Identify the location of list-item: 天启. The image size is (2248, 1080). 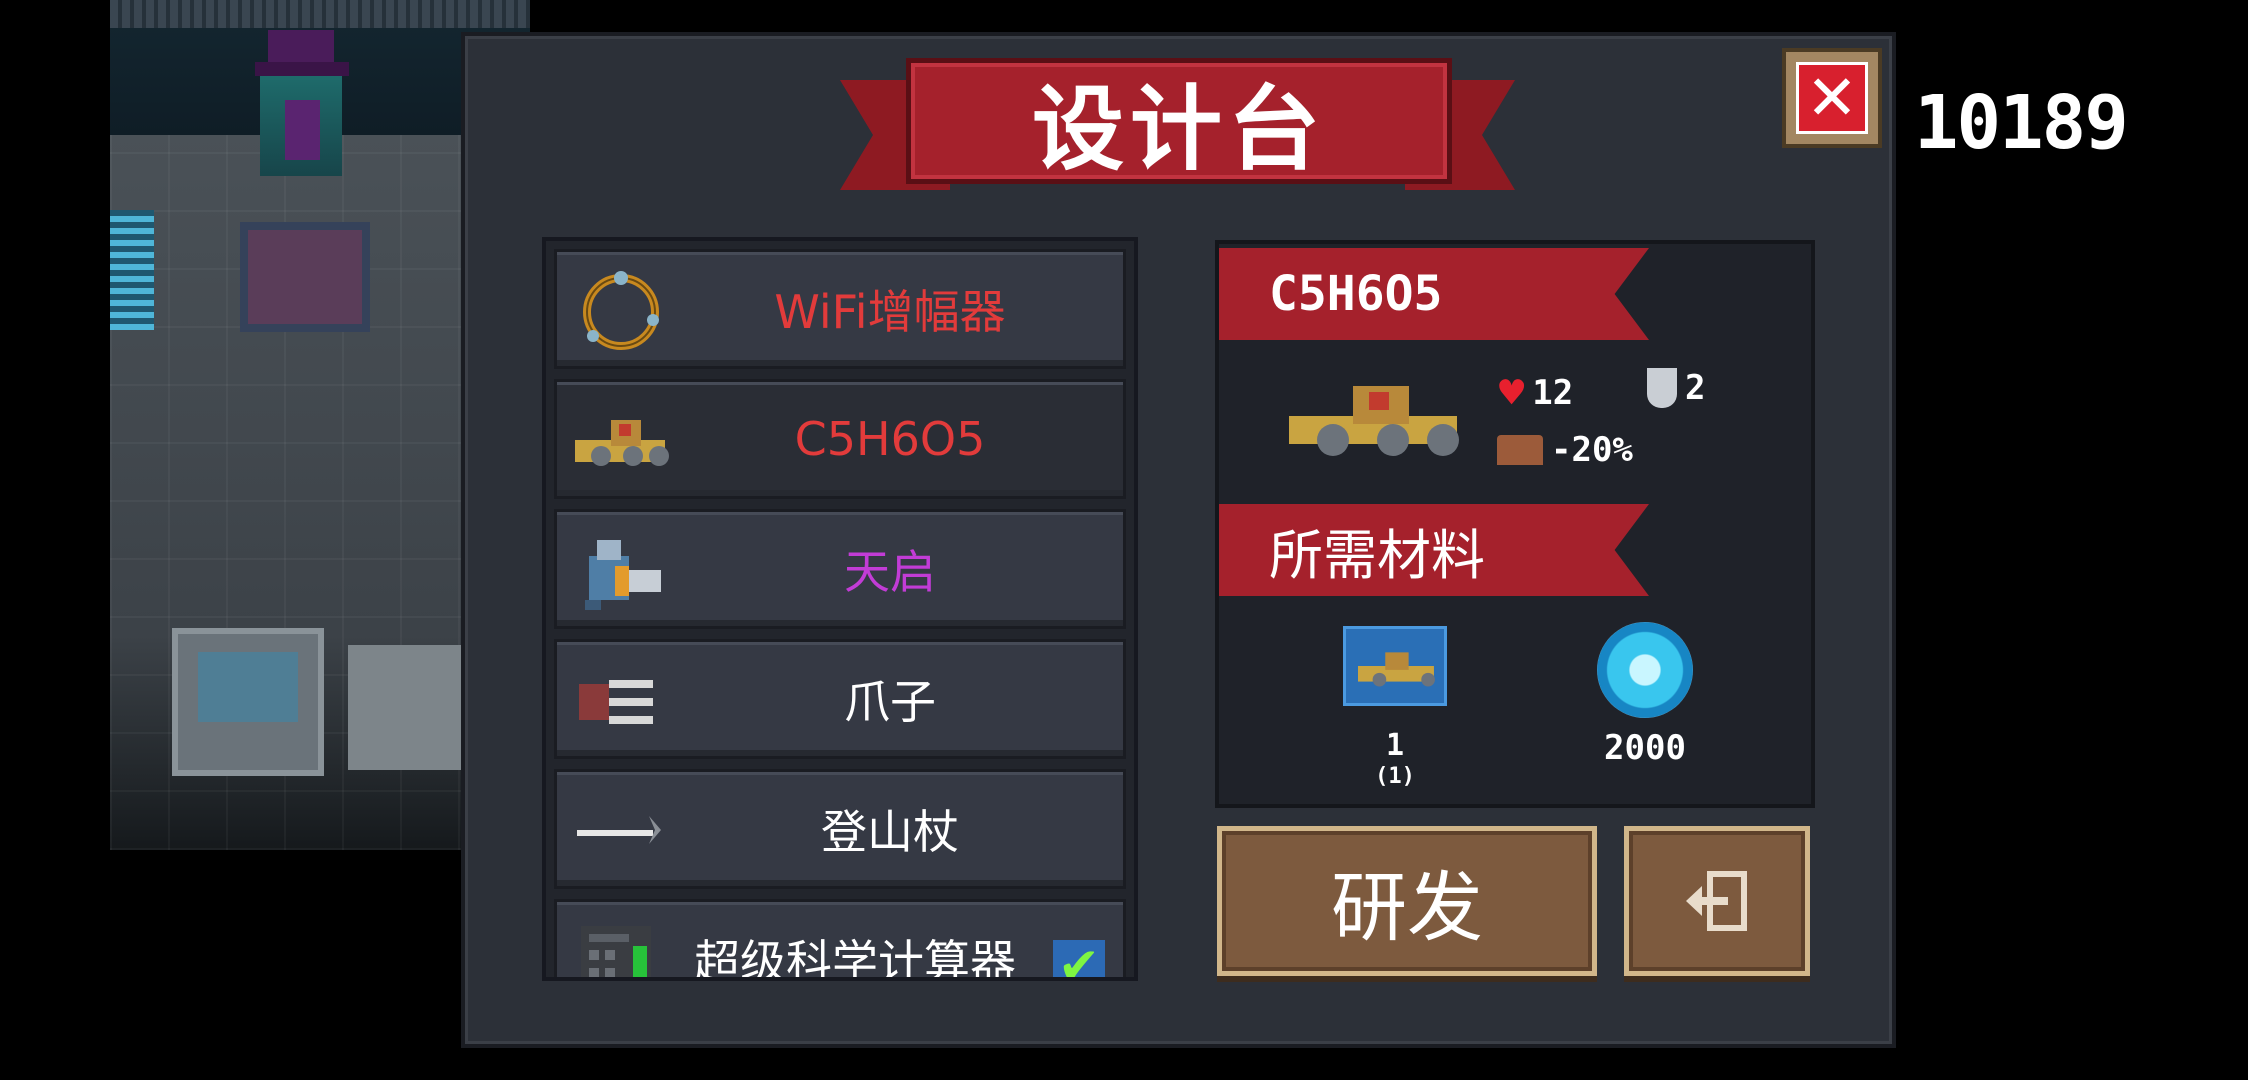
(840, 569).